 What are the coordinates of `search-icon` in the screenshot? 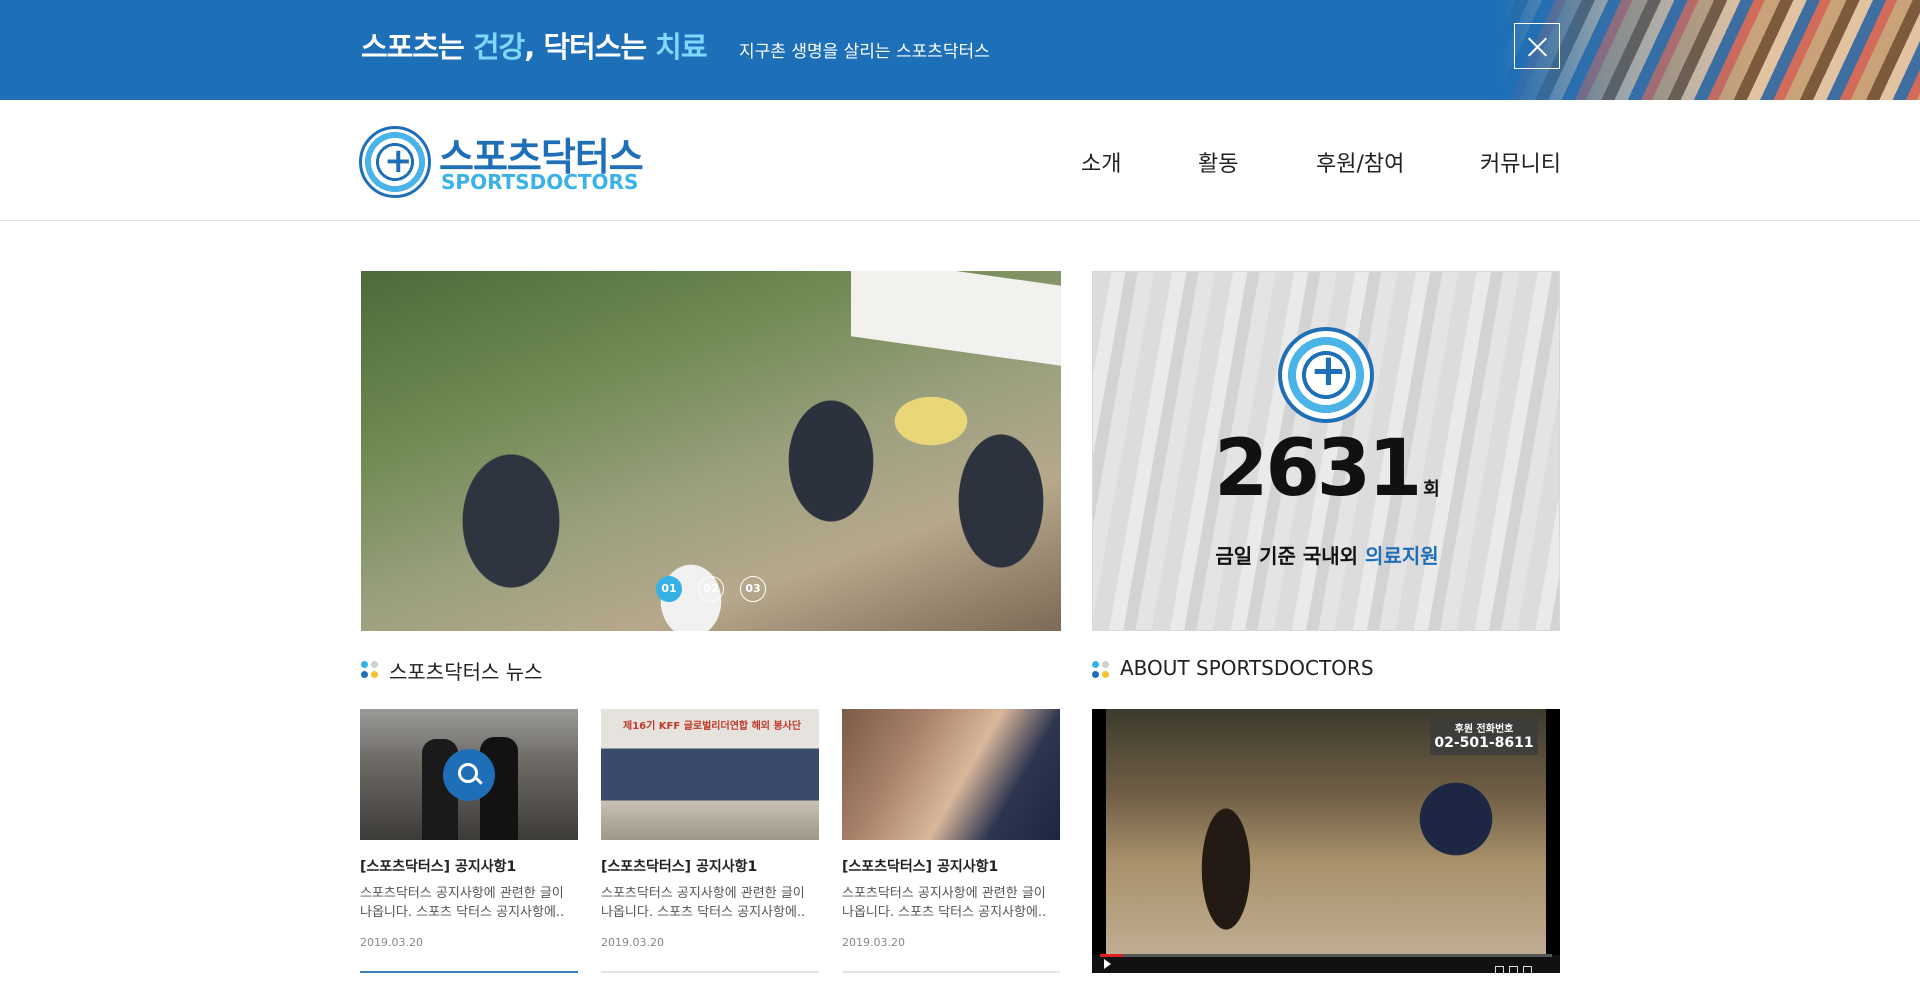 It's located at (469, 775).